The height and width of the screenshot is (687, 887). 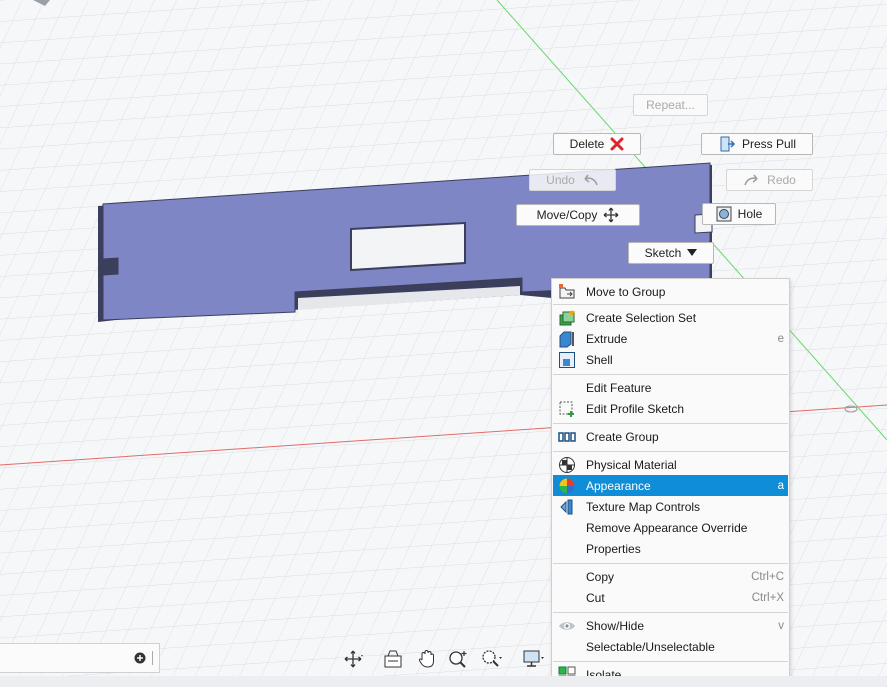 I want to click on physical-material-icon, so click(x=567, y=465).